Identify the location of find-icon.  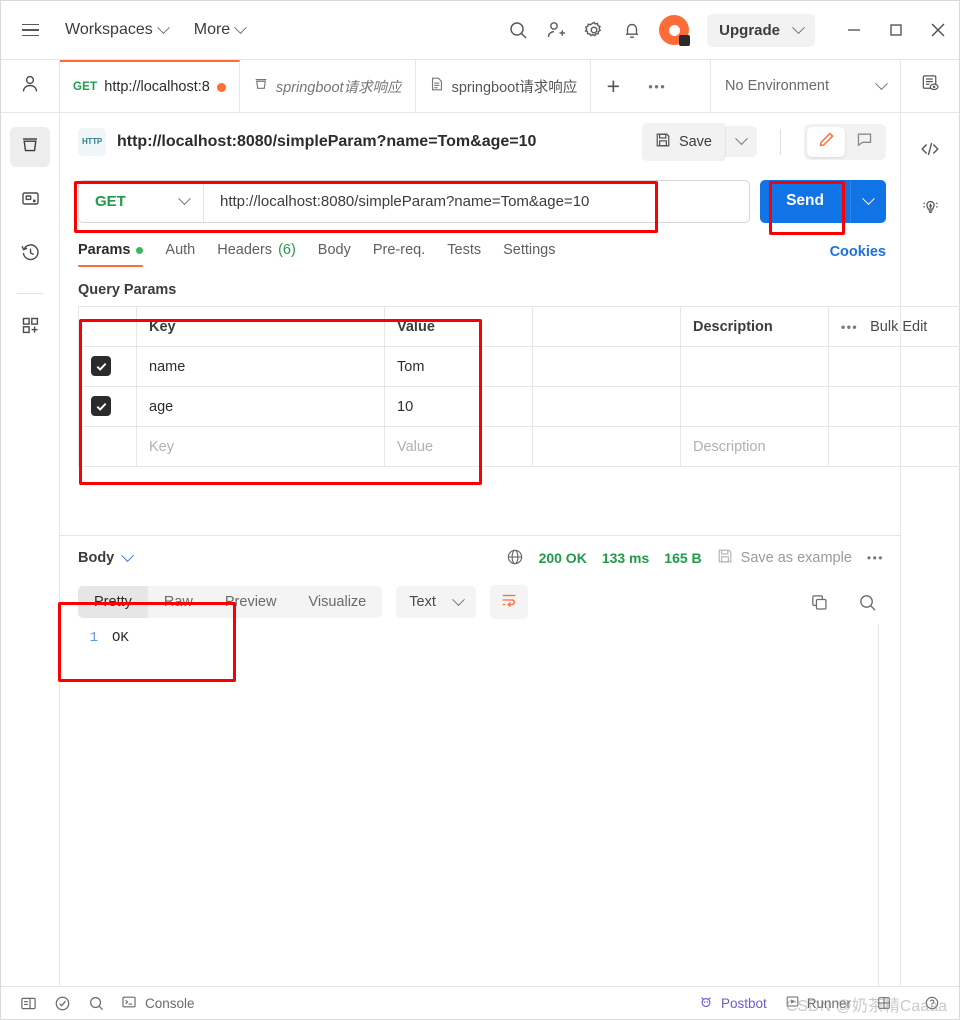
(96, 1003).